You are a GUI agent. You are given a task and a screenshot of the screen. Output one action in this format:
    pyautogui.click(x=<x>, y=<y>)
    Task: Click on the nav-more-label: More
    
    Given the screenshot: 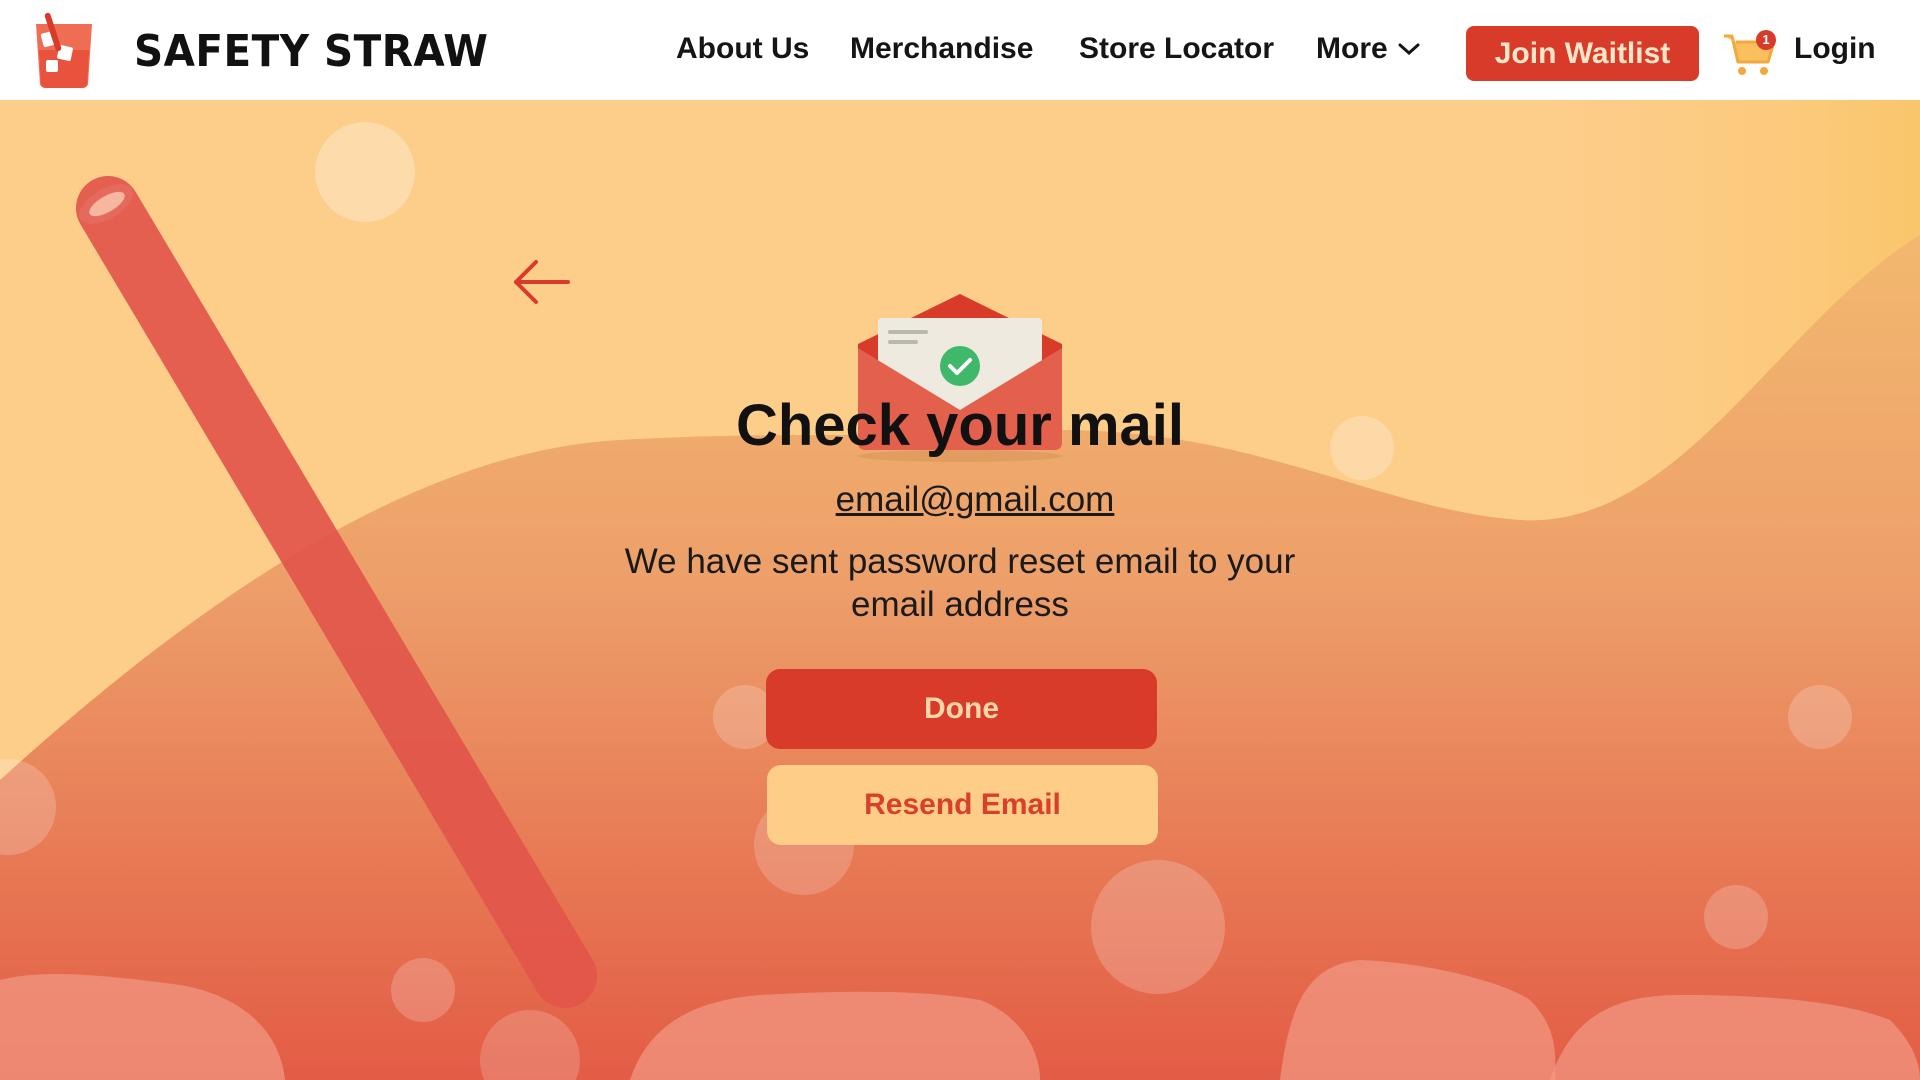 What is the action you would take?
    pyautogui.click(x=1352, y=48)
    